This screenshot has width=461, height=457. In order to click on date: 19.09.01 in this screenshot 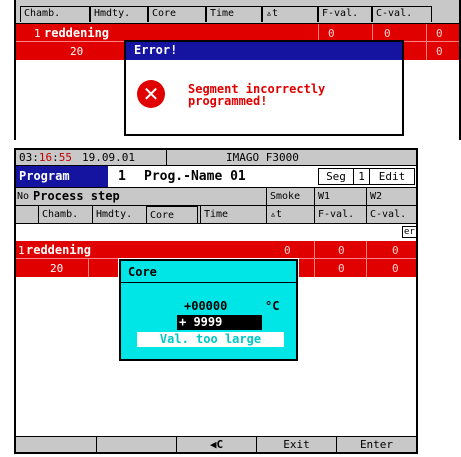, I will do `click(108, 157)`.